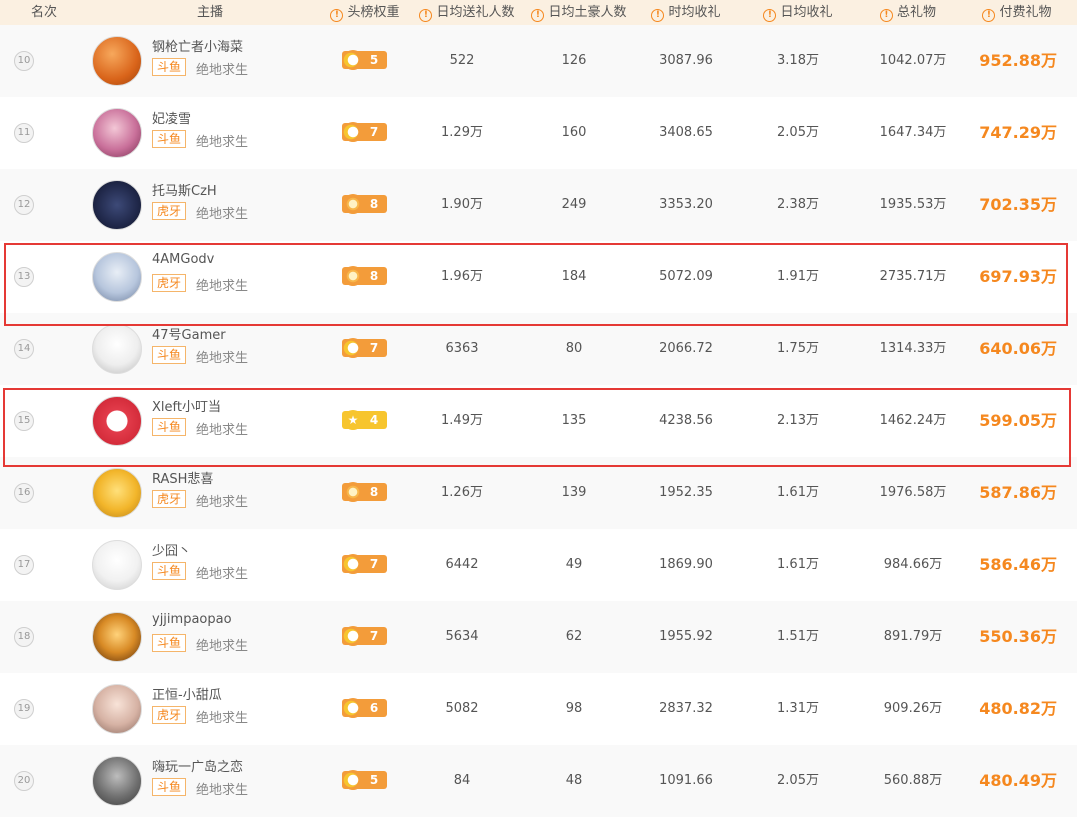  What do you see at coordinates (467, 12) in the screenshot?
I see `header-daily-gifters: ! 日均送礼人数` at bounding box center [467, 12].